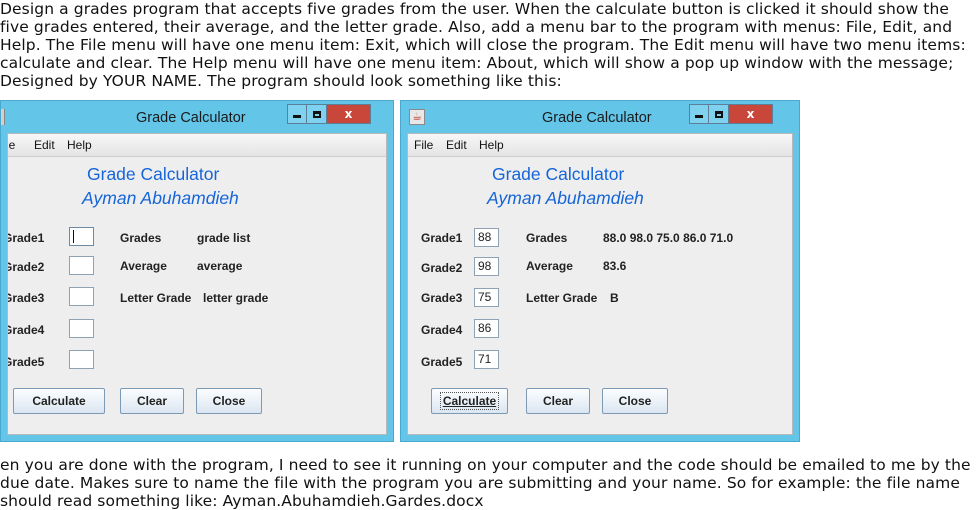  Describe the element at coordinates (224, 238) in the screenshot. I see `grades-value: grade list` at that location.